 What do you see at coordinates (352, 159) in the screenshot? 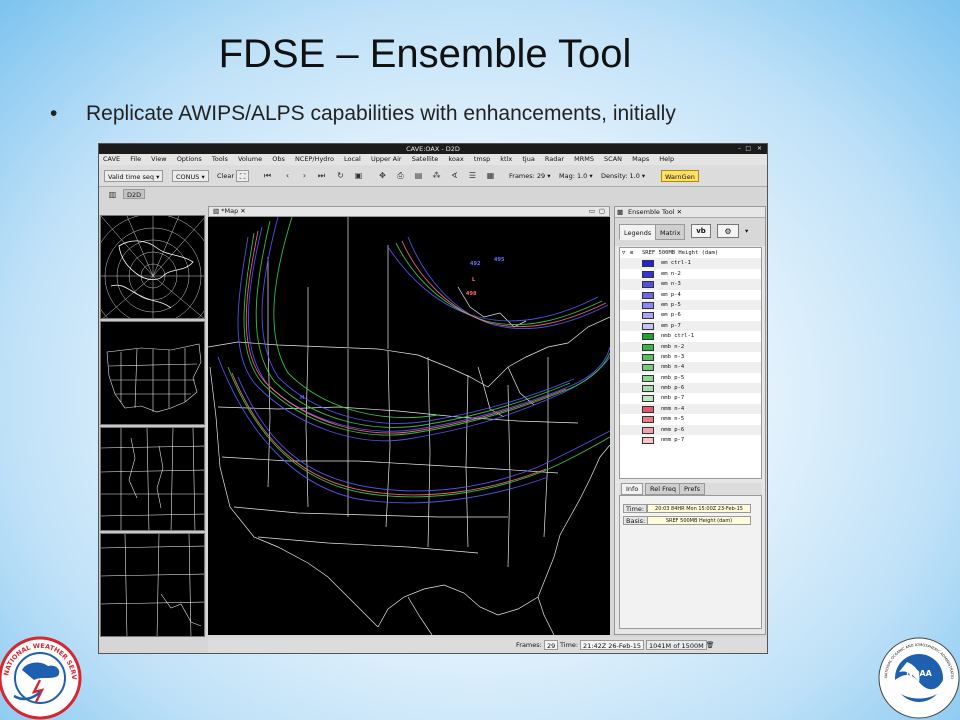
I see `menu-local: Local` at bounding box center [352, 159].